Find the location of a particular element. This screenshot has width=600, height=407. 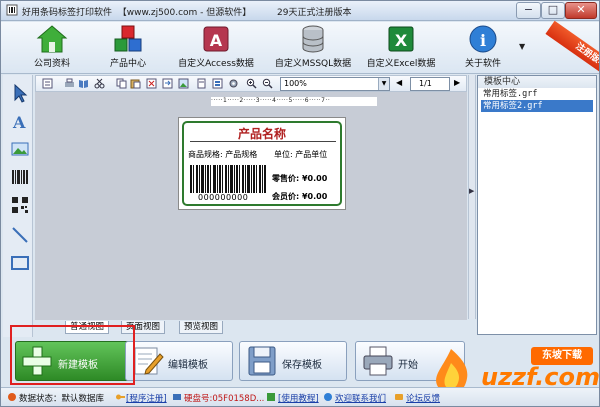

panel-splitter: ▶ is located at coordinates (472, 197).